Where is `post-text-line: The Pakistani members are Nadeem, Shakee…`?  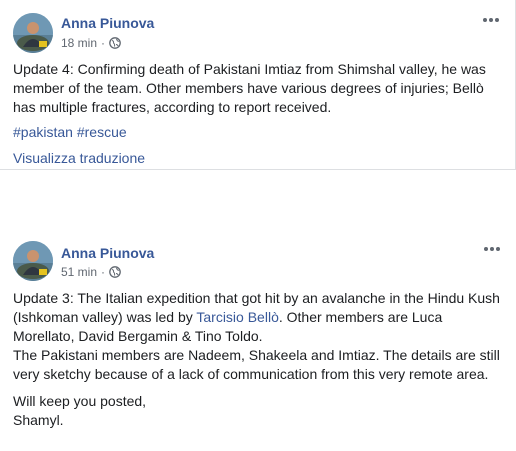
post-text-line: The Pakistani members are Nadeem, Shakee… is located at coordinates (256, 355).